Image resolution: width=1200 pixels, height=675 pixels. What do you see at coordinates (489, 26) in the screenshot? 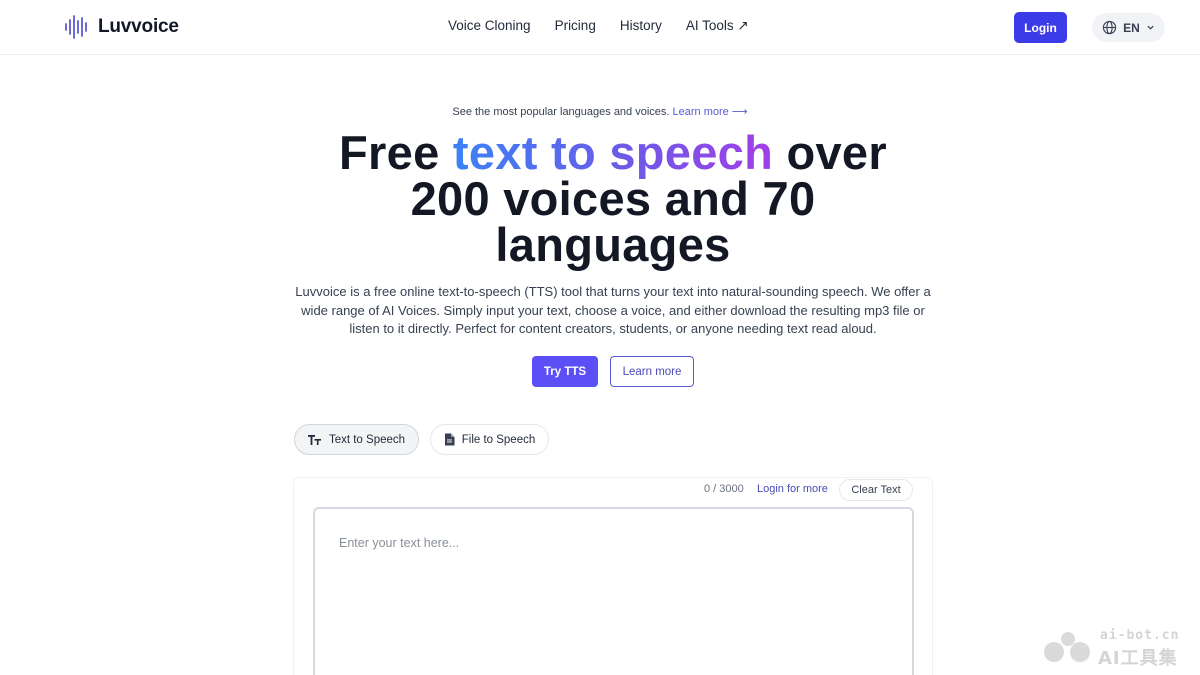
I see `nav-item-voice-cloning: Voice Cloning` at bounding box center [489, 26].